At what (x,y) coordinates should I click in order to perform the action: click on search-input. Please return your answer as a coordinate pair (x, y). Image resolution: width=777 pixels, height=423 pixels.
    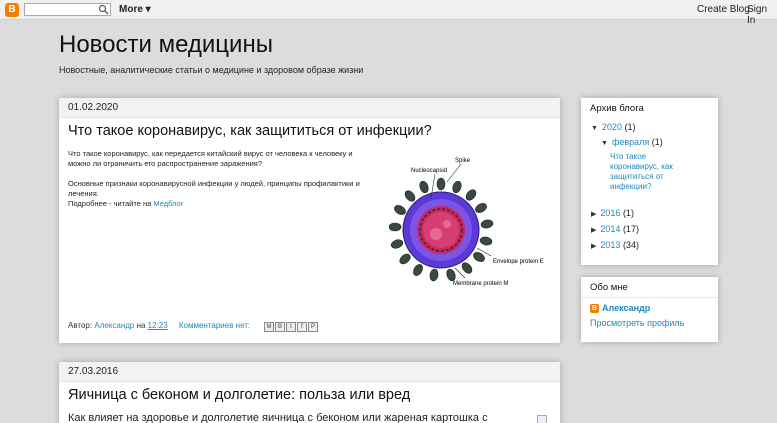
    Looking at the image, I should click on (67, 9).